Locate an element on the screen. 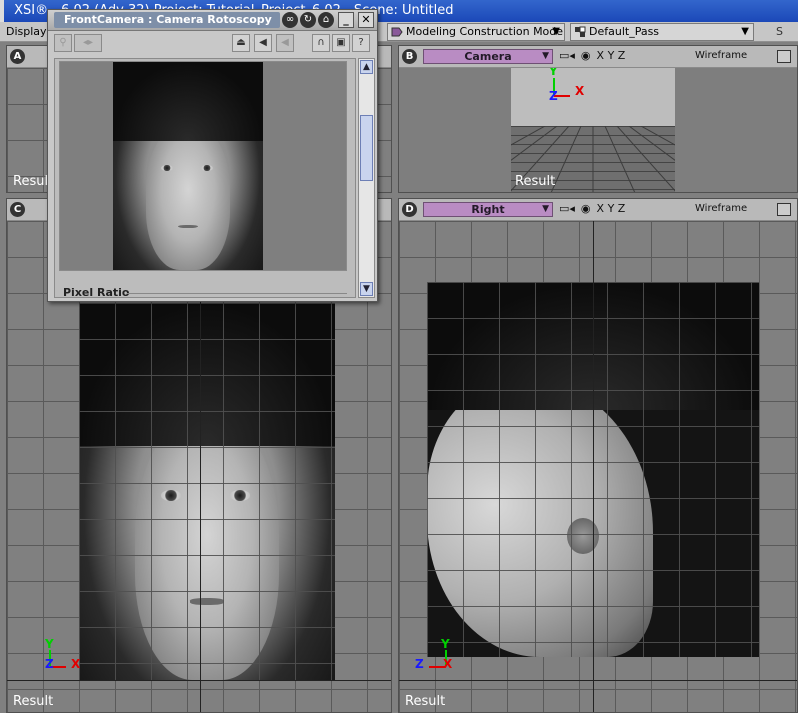 Image resolution: width=798 pixels, height=713 pixels. preview-photo is located at coordinates (188, 166).